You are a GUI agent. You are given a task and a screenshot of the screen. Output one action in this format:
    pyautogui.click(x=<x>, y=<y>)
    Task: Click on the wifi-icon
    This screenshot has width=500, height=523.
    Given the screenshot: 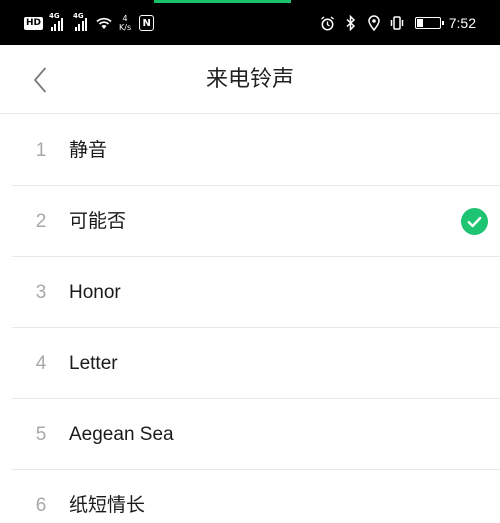 What is the action you would take?
    pyautogui.click(x=104, y=23)
    